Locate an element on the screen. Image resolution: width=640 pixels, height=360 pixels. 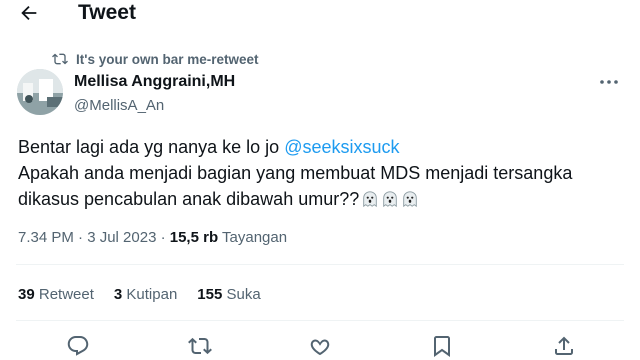
back-arrow-icon is located at coordinates (29, 13).